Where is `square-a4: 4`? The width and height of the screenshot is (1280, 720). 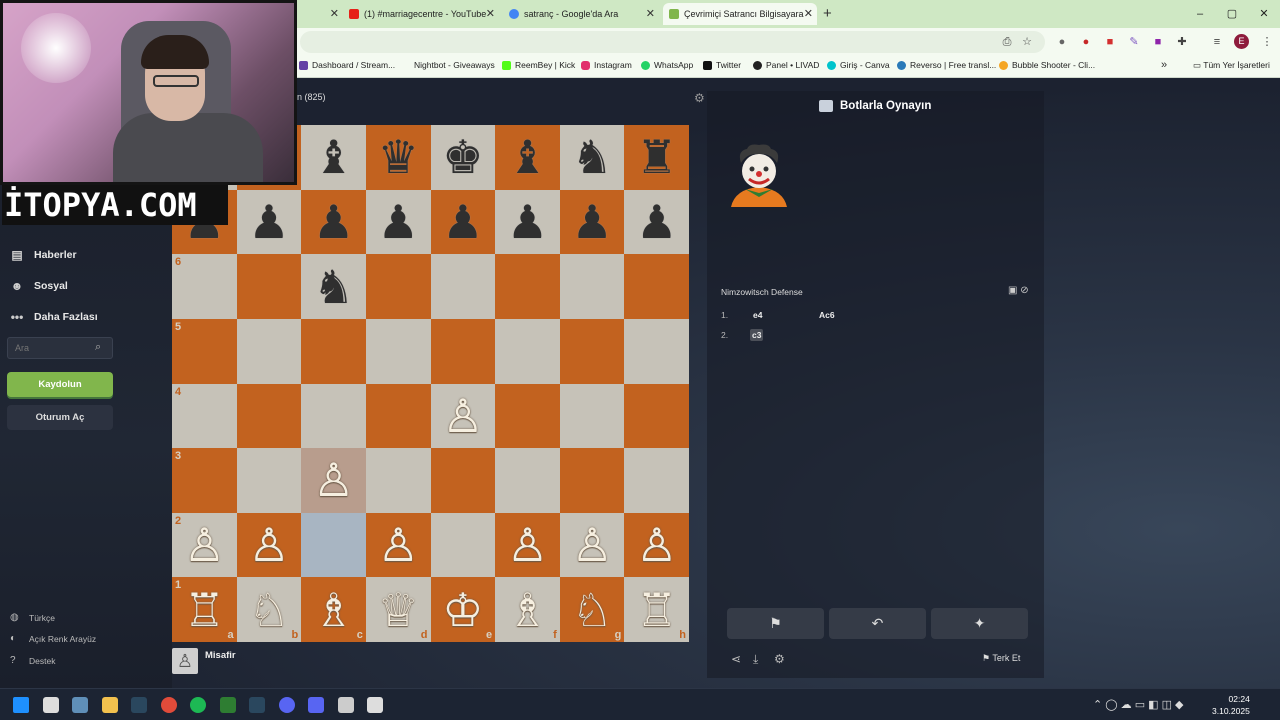 square-a4: 4 is located at coordinates (204, 416).